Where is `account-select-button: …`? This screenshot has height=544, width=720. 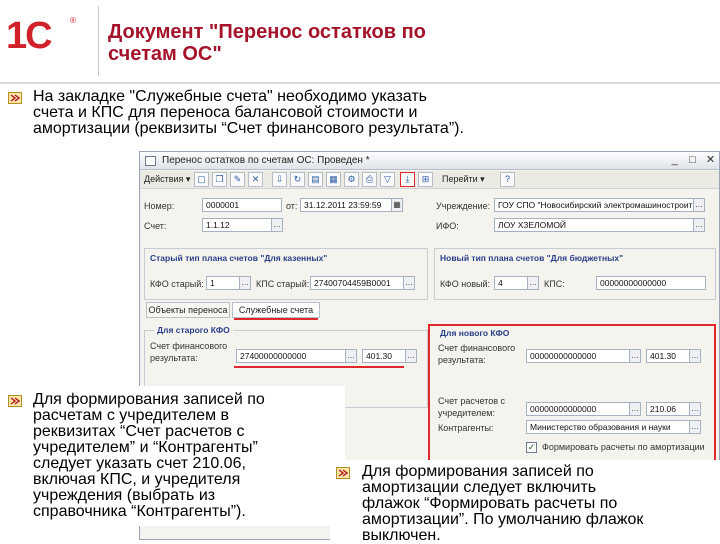 account-select-button: … is located at coordinates (277, 225).